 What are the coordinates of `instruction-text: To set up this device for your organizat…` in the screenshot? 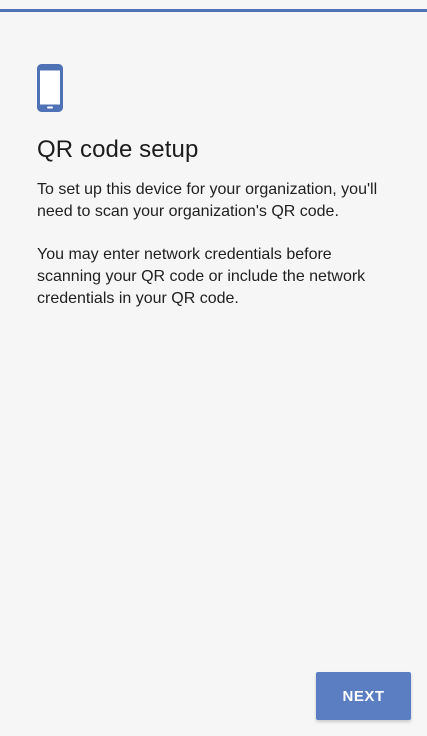 It's located at (207, 200).